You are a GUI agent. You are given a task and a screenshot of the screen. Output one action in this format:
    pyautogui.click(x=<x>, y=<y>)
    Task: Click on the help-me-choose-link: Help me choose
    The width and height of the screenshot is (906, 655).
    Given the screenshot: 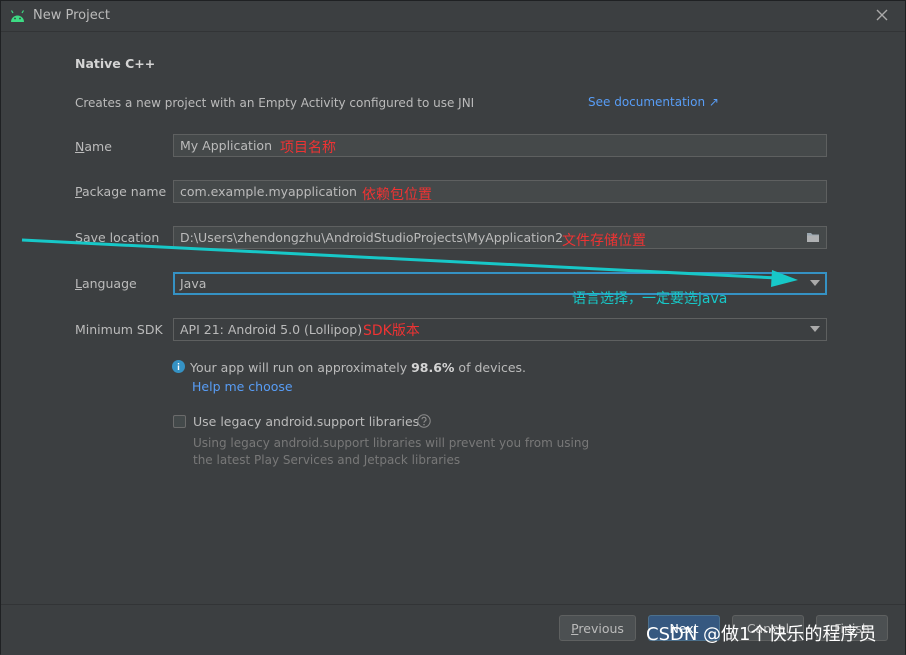 What is the action you would take?
    pyautogui.click(x=242, y=386)
    